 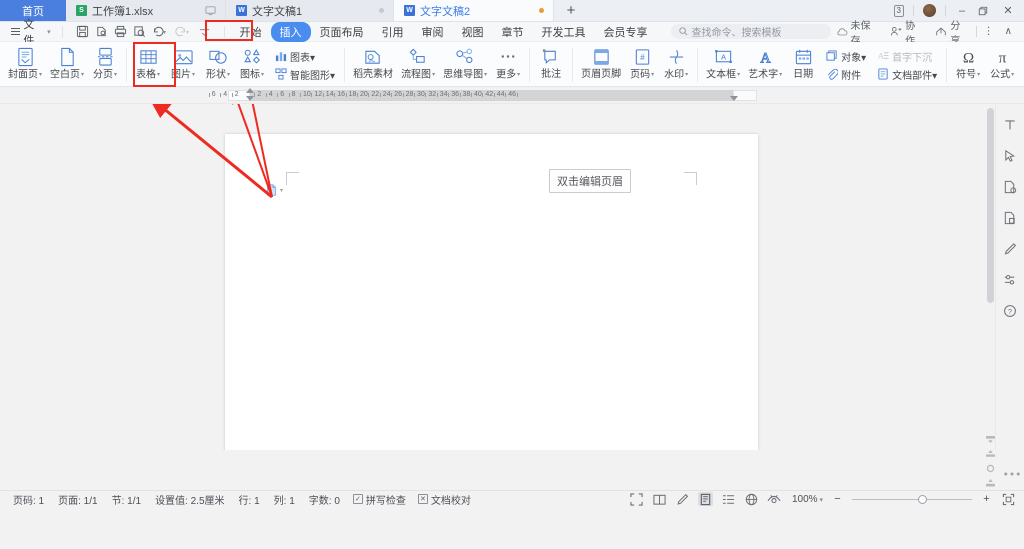 What do you see at coordinates (962, 11) in the screenshot?
I see `minimize-button: –` at bounding box center [962, 11].